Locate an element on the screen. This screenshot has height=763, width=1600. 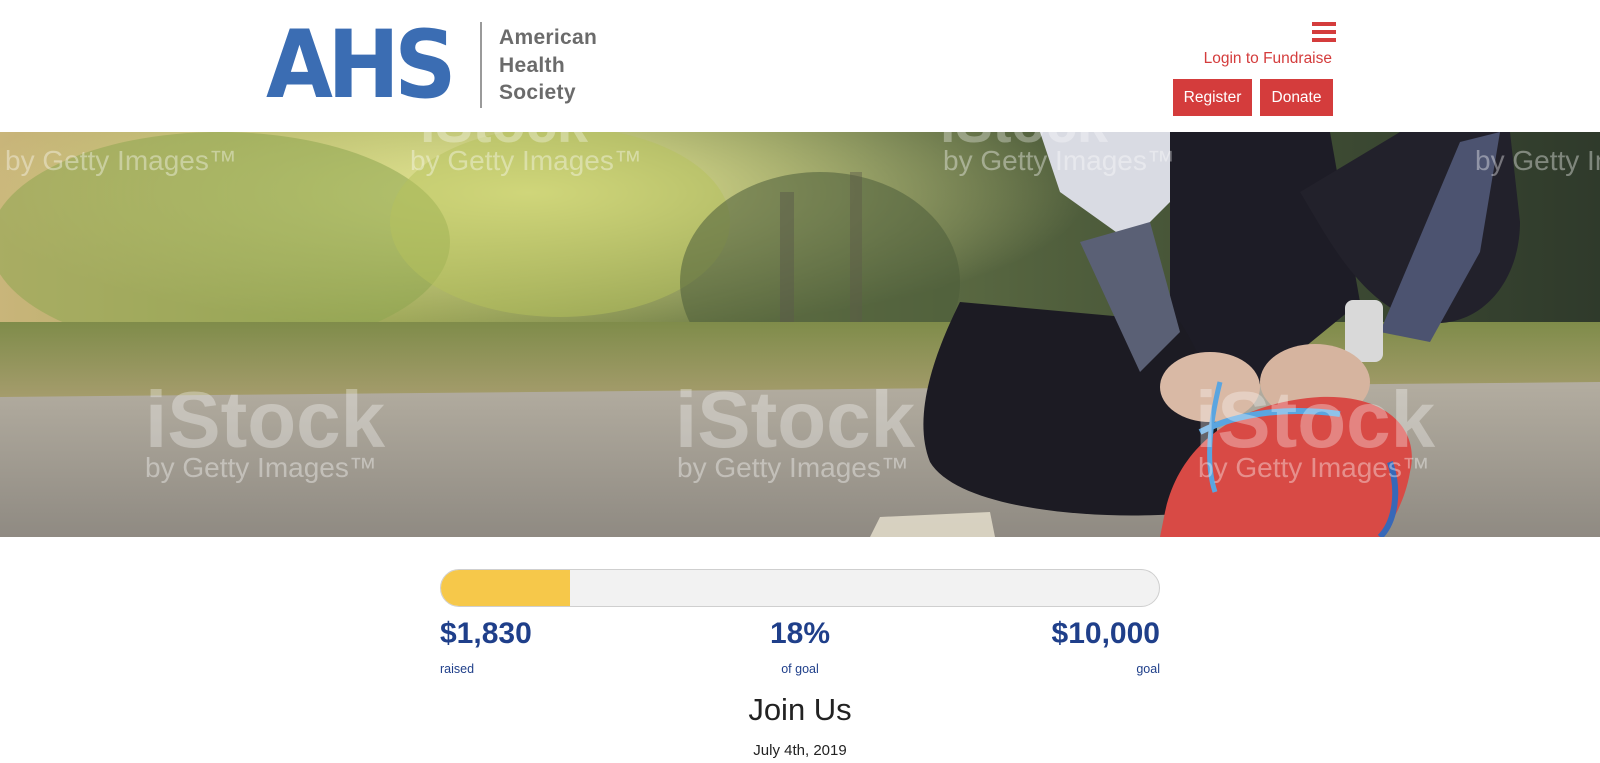
logo-line: Society is located at coordinates (537, 92).